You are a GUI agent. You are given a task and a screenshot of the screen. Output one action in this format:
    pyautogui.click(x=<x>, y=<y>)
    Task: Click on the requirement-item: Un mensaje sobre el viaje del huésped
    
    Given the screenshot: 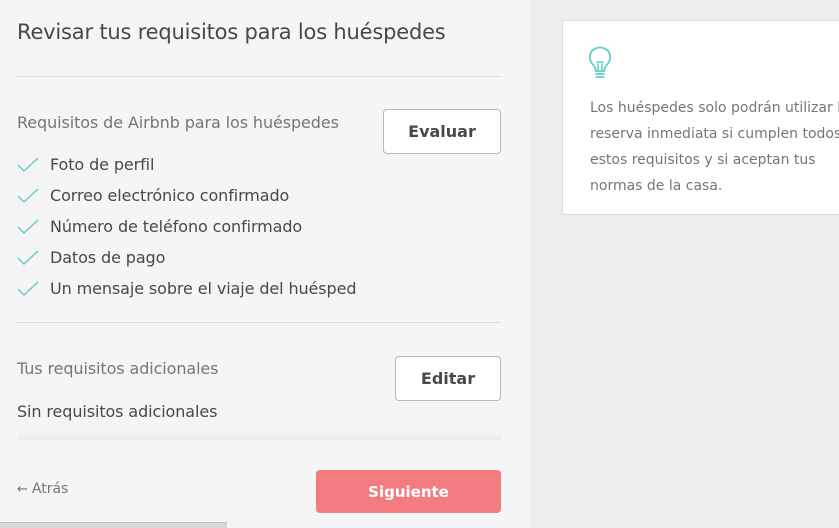 What is the action you would take?
    pyautogui.click(x=227, y=288)
    